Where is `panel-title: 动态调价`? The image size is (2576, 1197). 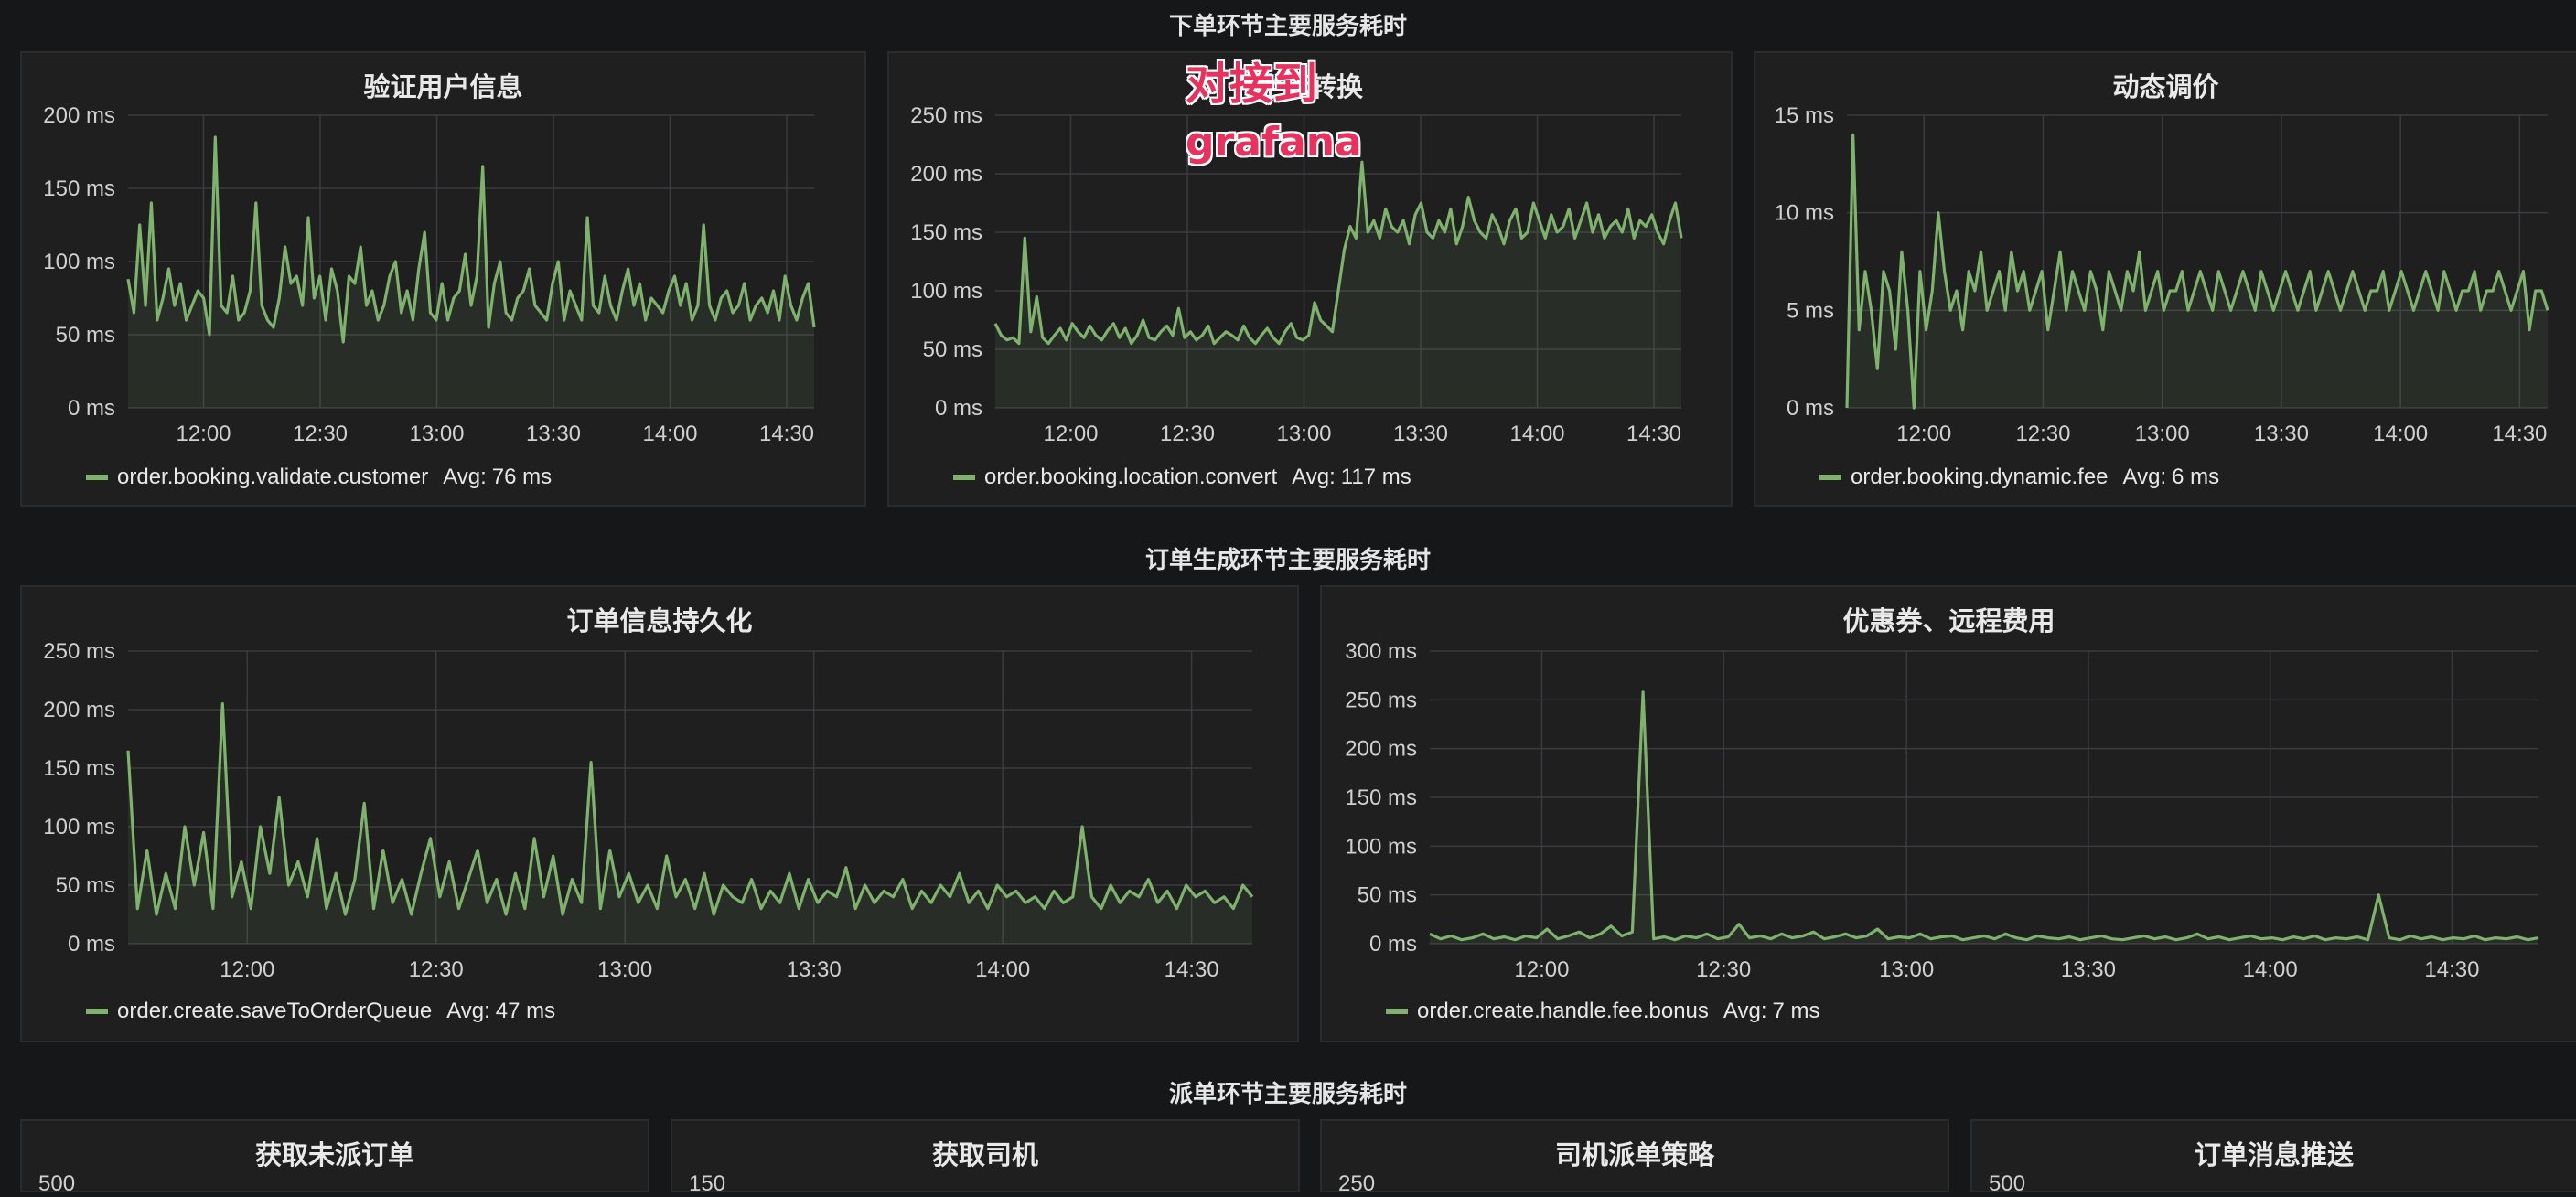
panel-title: 动态调价 is located at coordinates (2166, 85).